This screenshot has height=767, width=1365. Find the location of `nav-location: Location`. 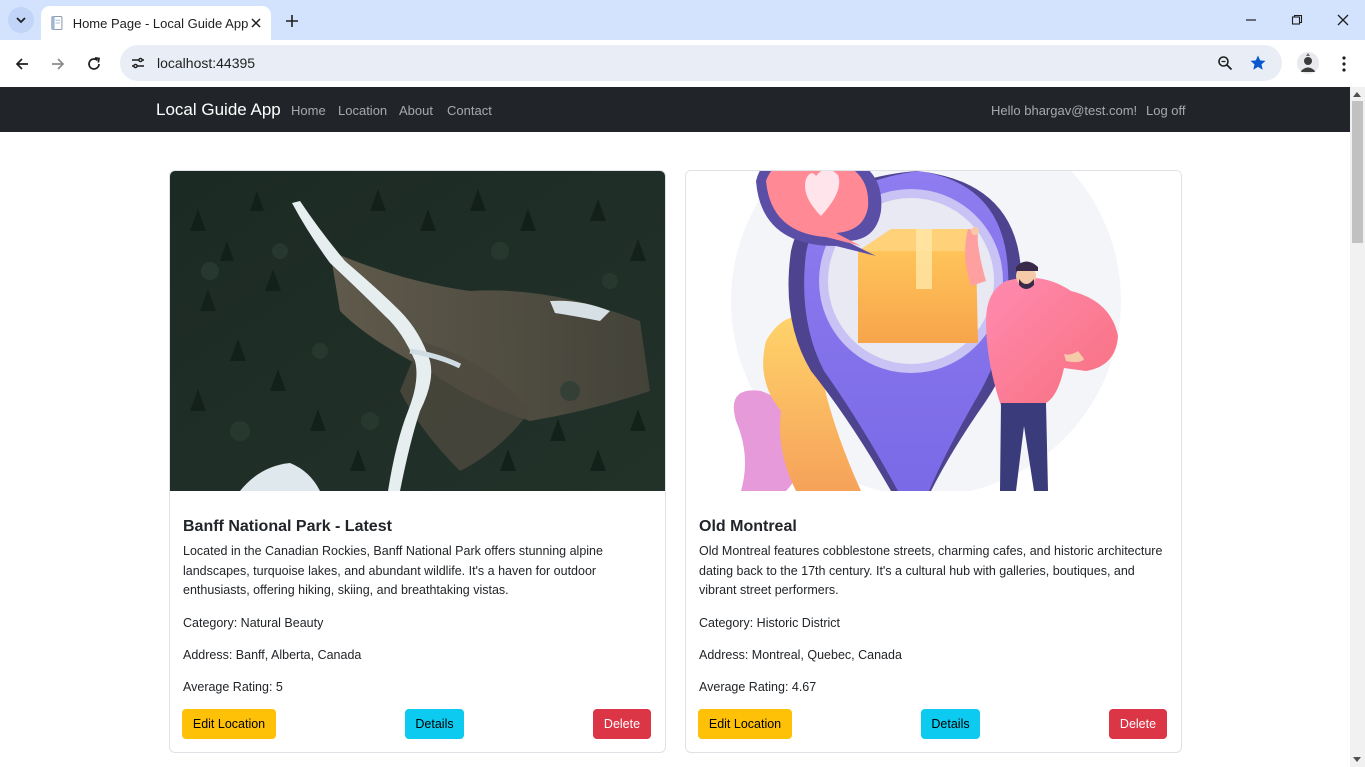

nav-location: Location is located at coordinates (362, 110).